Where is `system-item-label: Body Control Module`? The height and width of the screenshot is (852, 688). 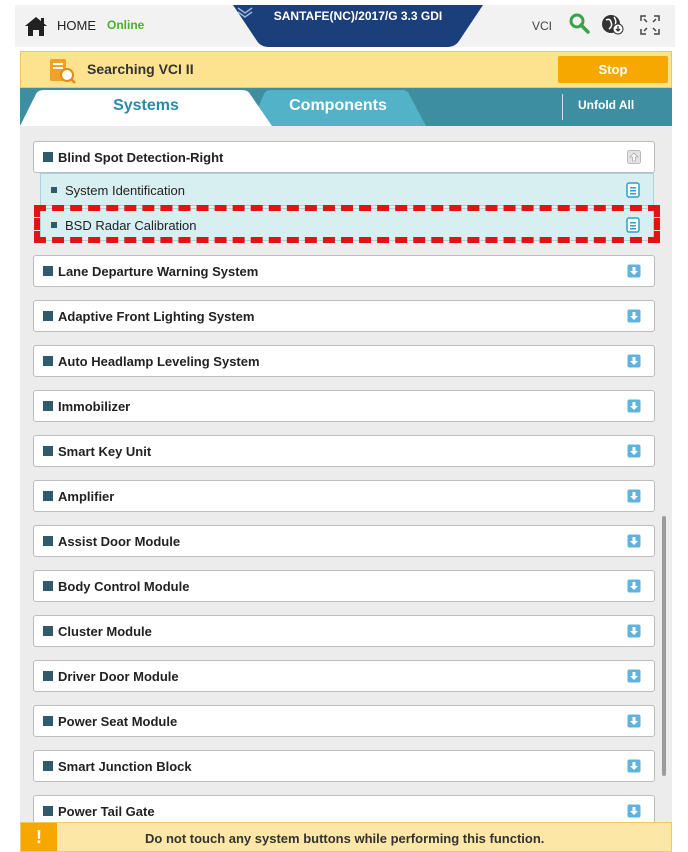
system-item-label: Body Control Module is located at coordinates (124, 586).